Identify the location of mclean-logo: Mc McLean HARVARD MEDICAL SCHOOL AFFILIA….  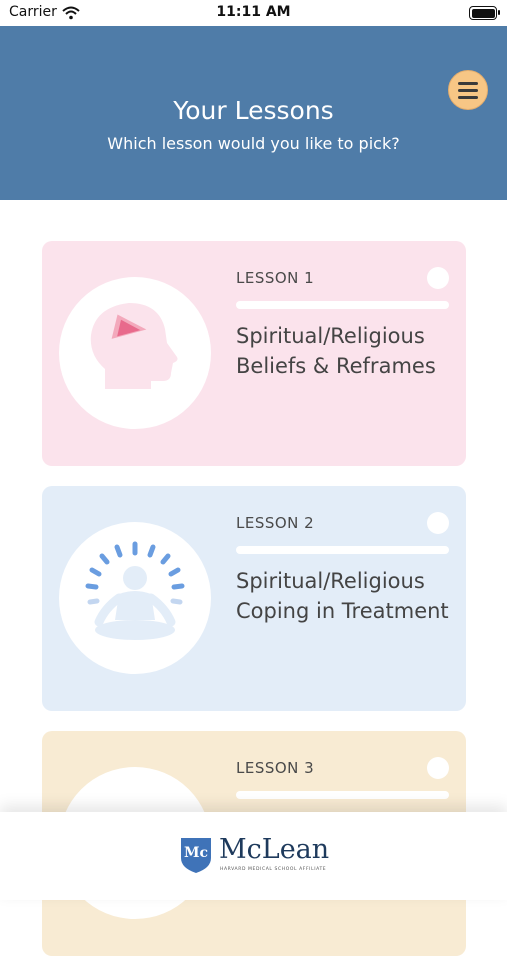
(254, 856).